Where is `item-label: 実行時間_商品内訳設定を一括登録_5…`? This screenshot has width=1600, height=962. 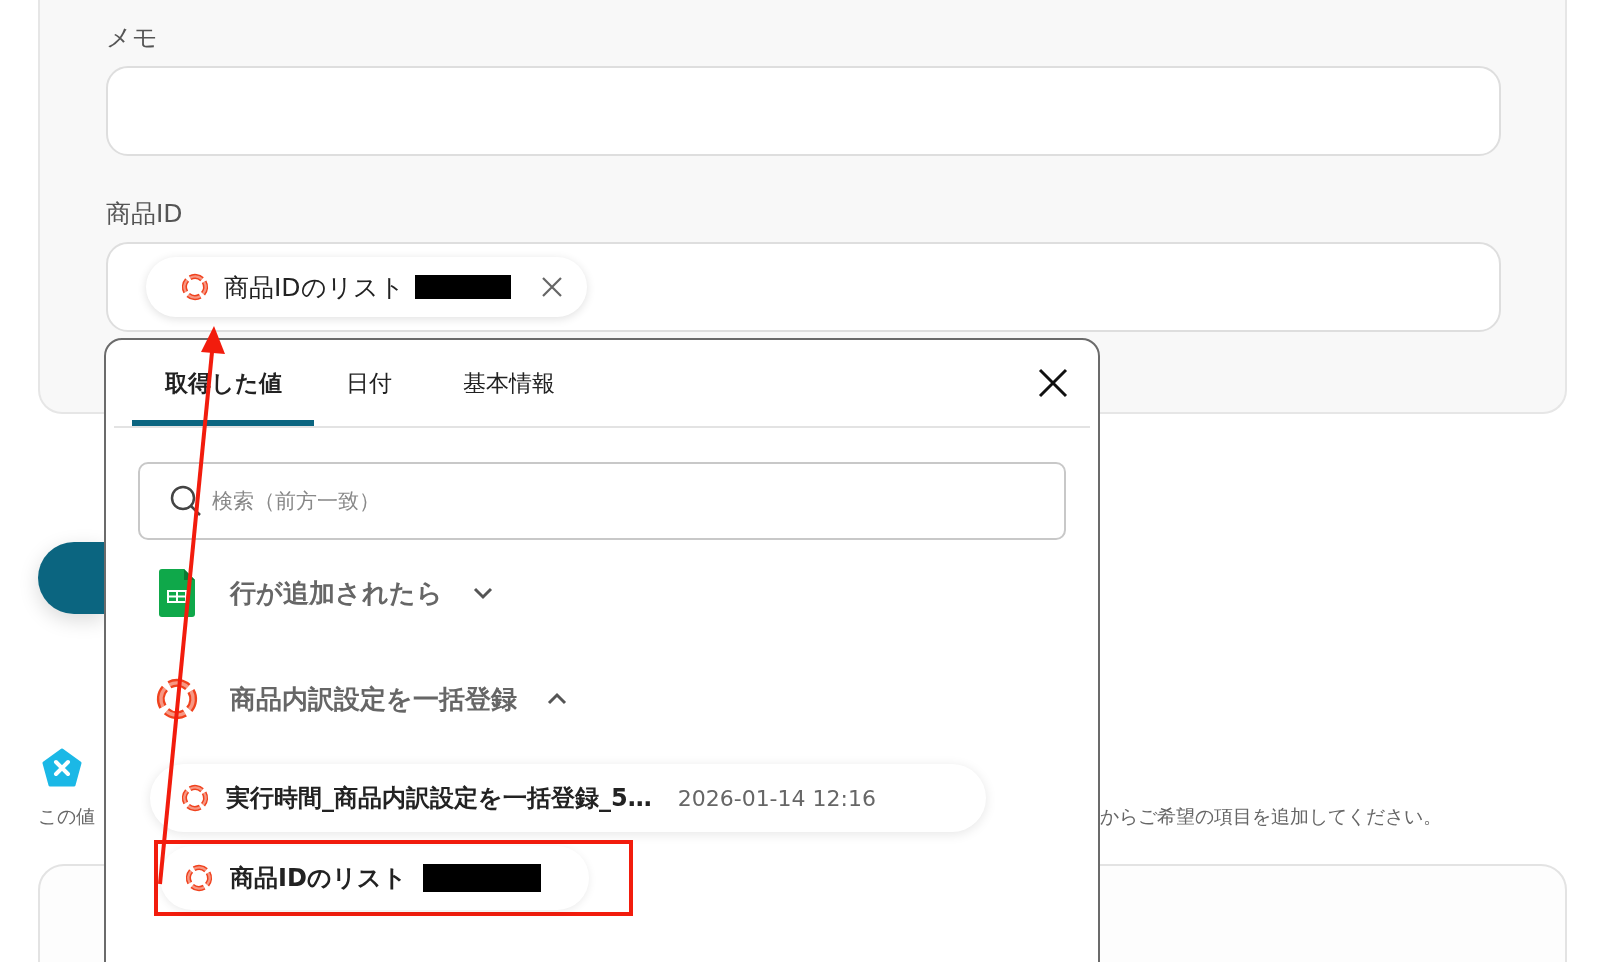
item-label: 実行時間_商品内訳設定を一括登録_5… is located at coordinates (439, 798).